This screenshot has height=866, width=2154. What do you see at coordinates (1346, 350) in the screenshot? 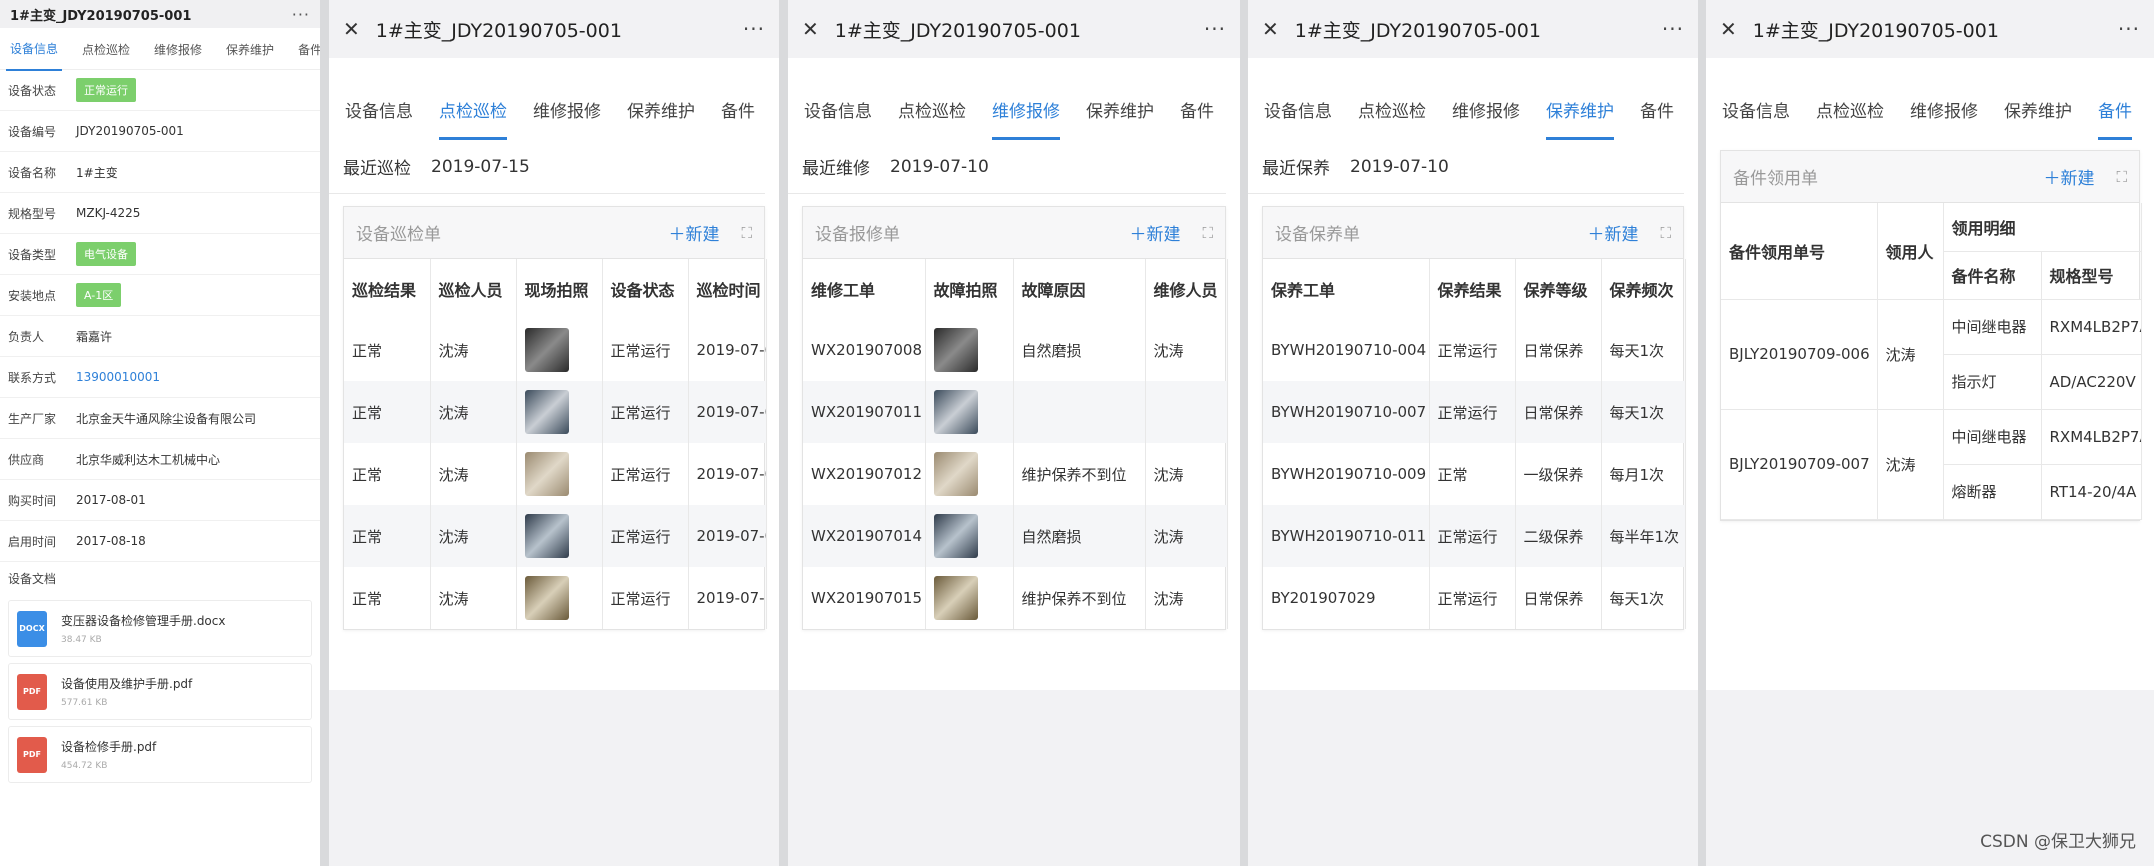
I see `table-cell: BYWH20190710-004` at bounding box center [1346, 350].